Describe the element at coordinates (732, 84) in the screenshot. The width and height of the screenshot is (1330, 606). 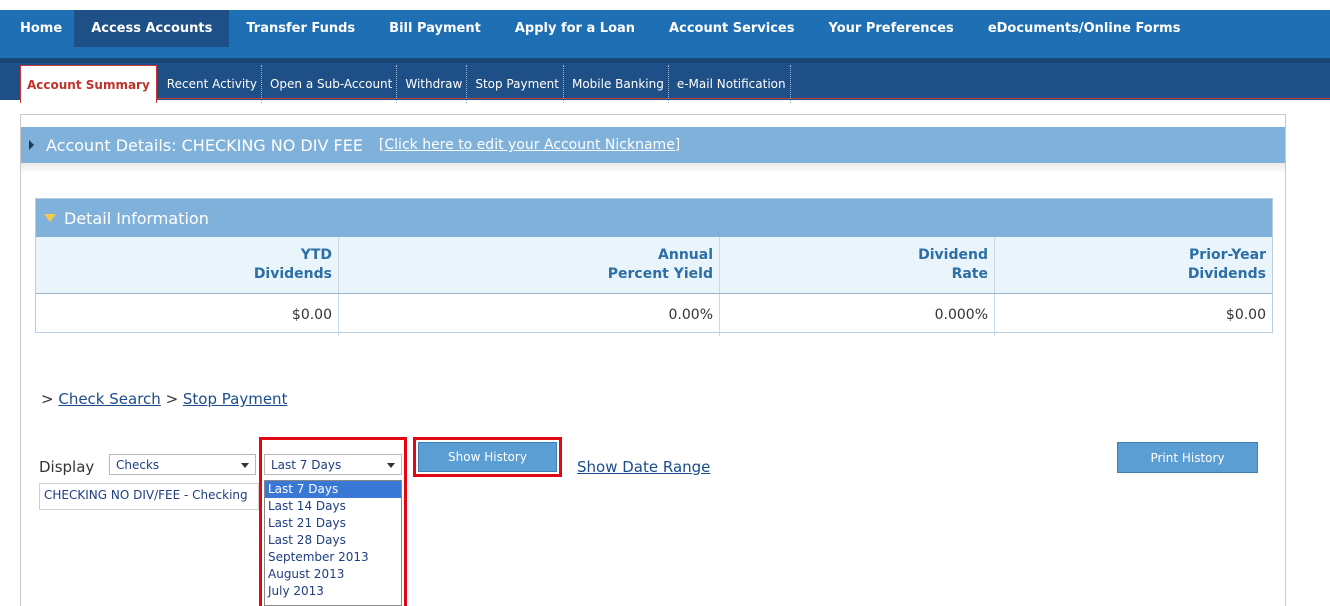
I see `subtab-email-notification: e-Mail Notification` at that location.